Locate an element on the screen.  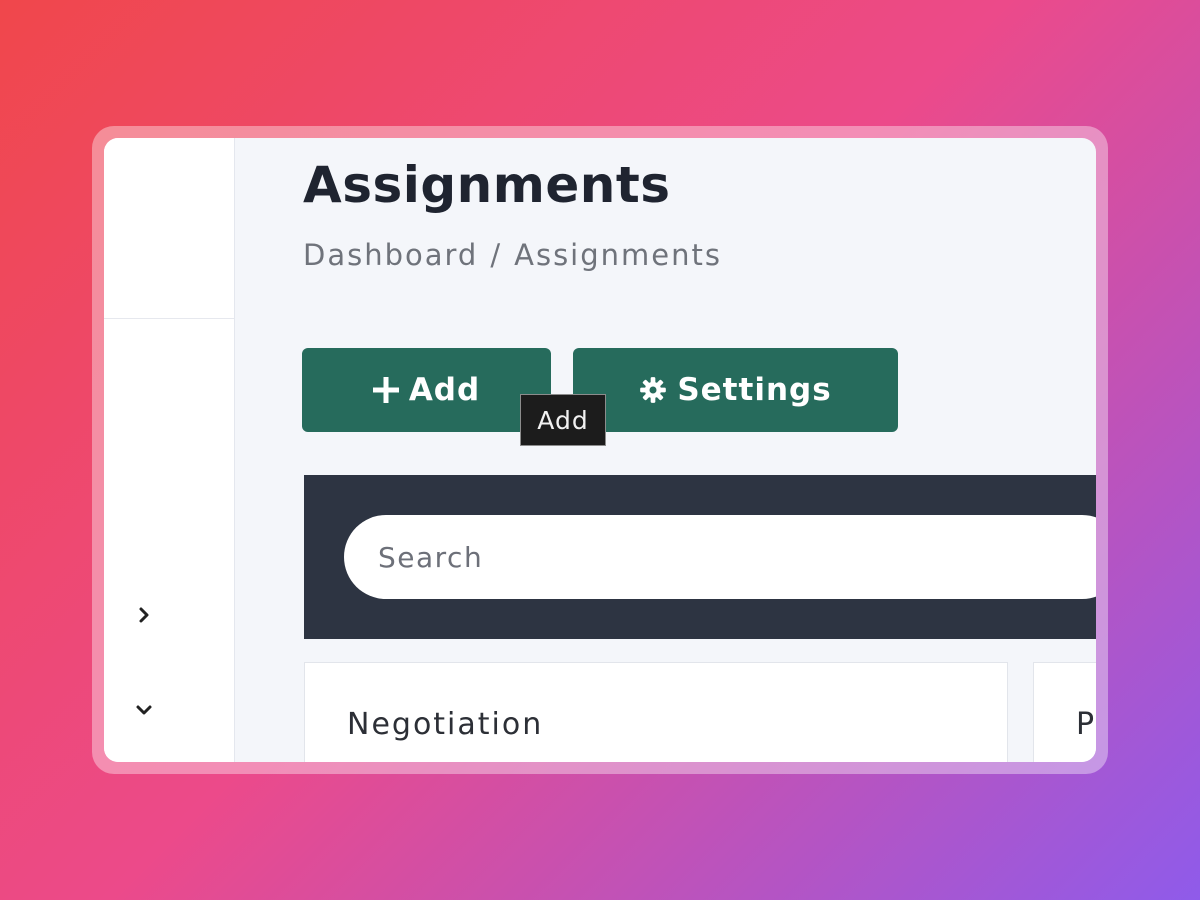
gear-icon is located at coordinates (653, 390).